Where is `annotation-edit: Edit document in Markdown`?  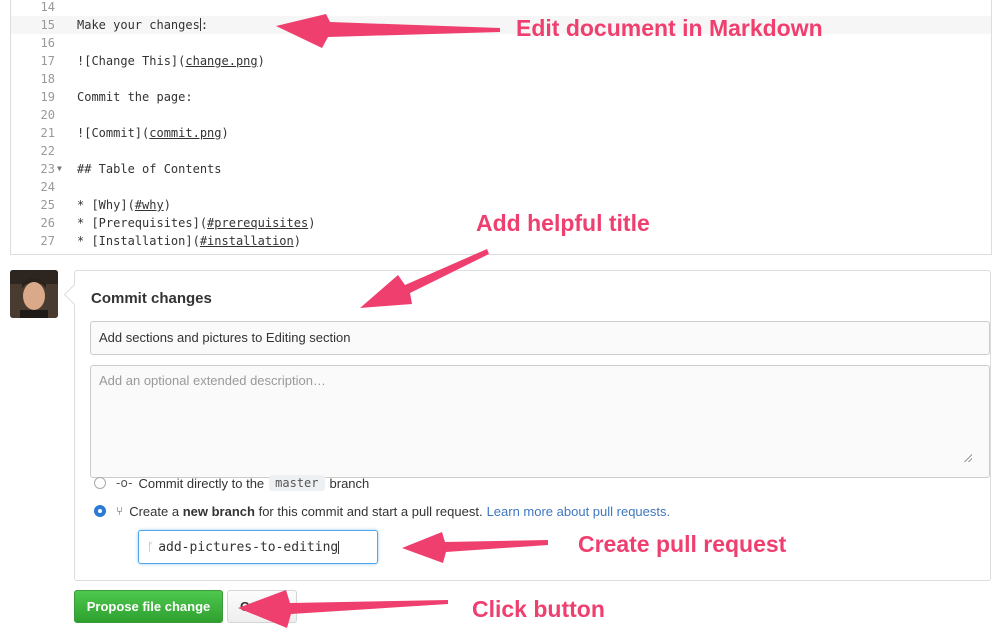 annotation-edit: Edit document in Markdown is located at coordinates (669, 28).